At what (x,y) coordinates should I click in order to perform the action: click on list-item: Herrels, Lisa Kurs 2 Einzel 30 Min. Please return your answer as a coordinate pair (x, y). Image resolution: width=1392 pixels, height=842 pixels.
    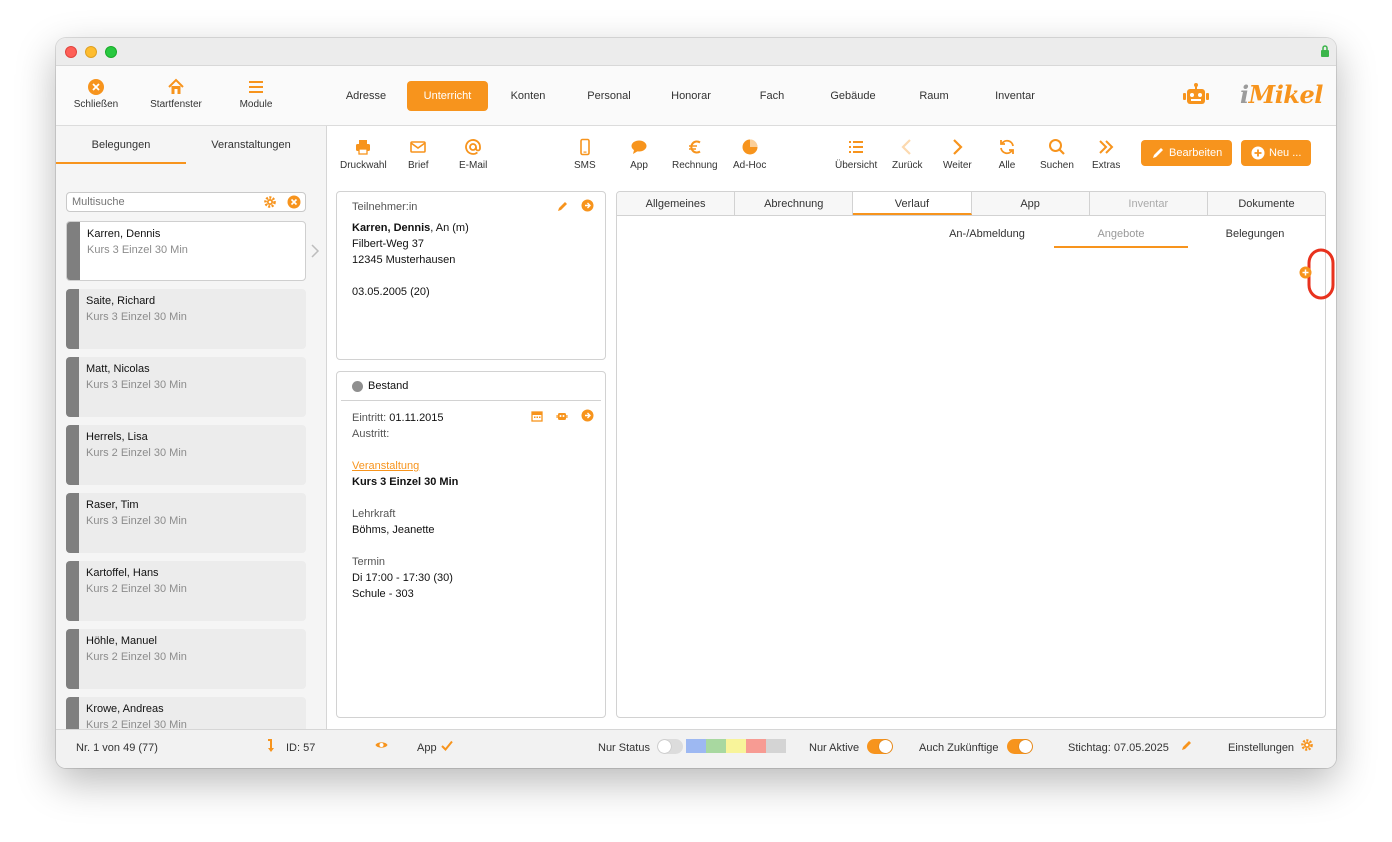
    Looking at the image, I should click on (186, 455).